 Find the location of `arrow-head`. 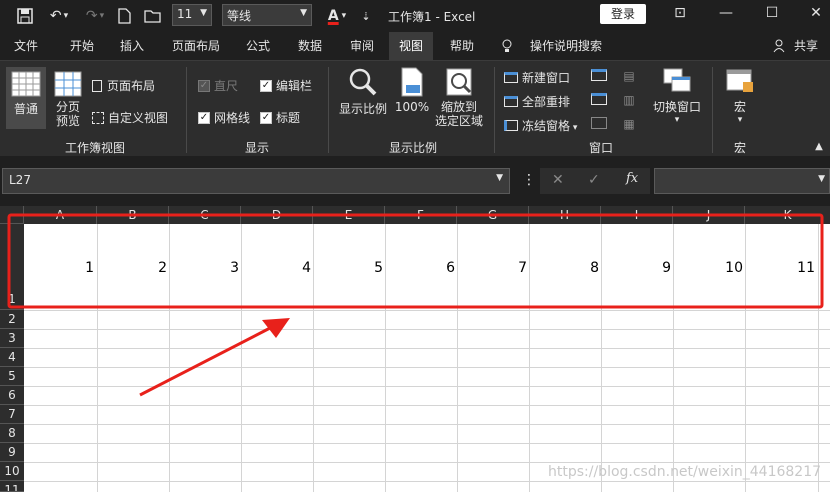

arrow-head is located at coordinates (276, 328).